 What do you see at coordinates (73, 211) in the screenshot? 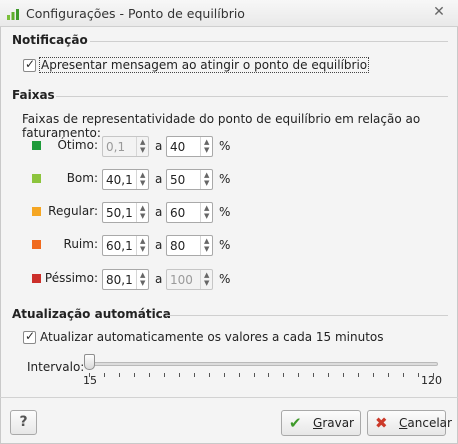
I see `range-label: Regular:` at bounding box center [73, 211].